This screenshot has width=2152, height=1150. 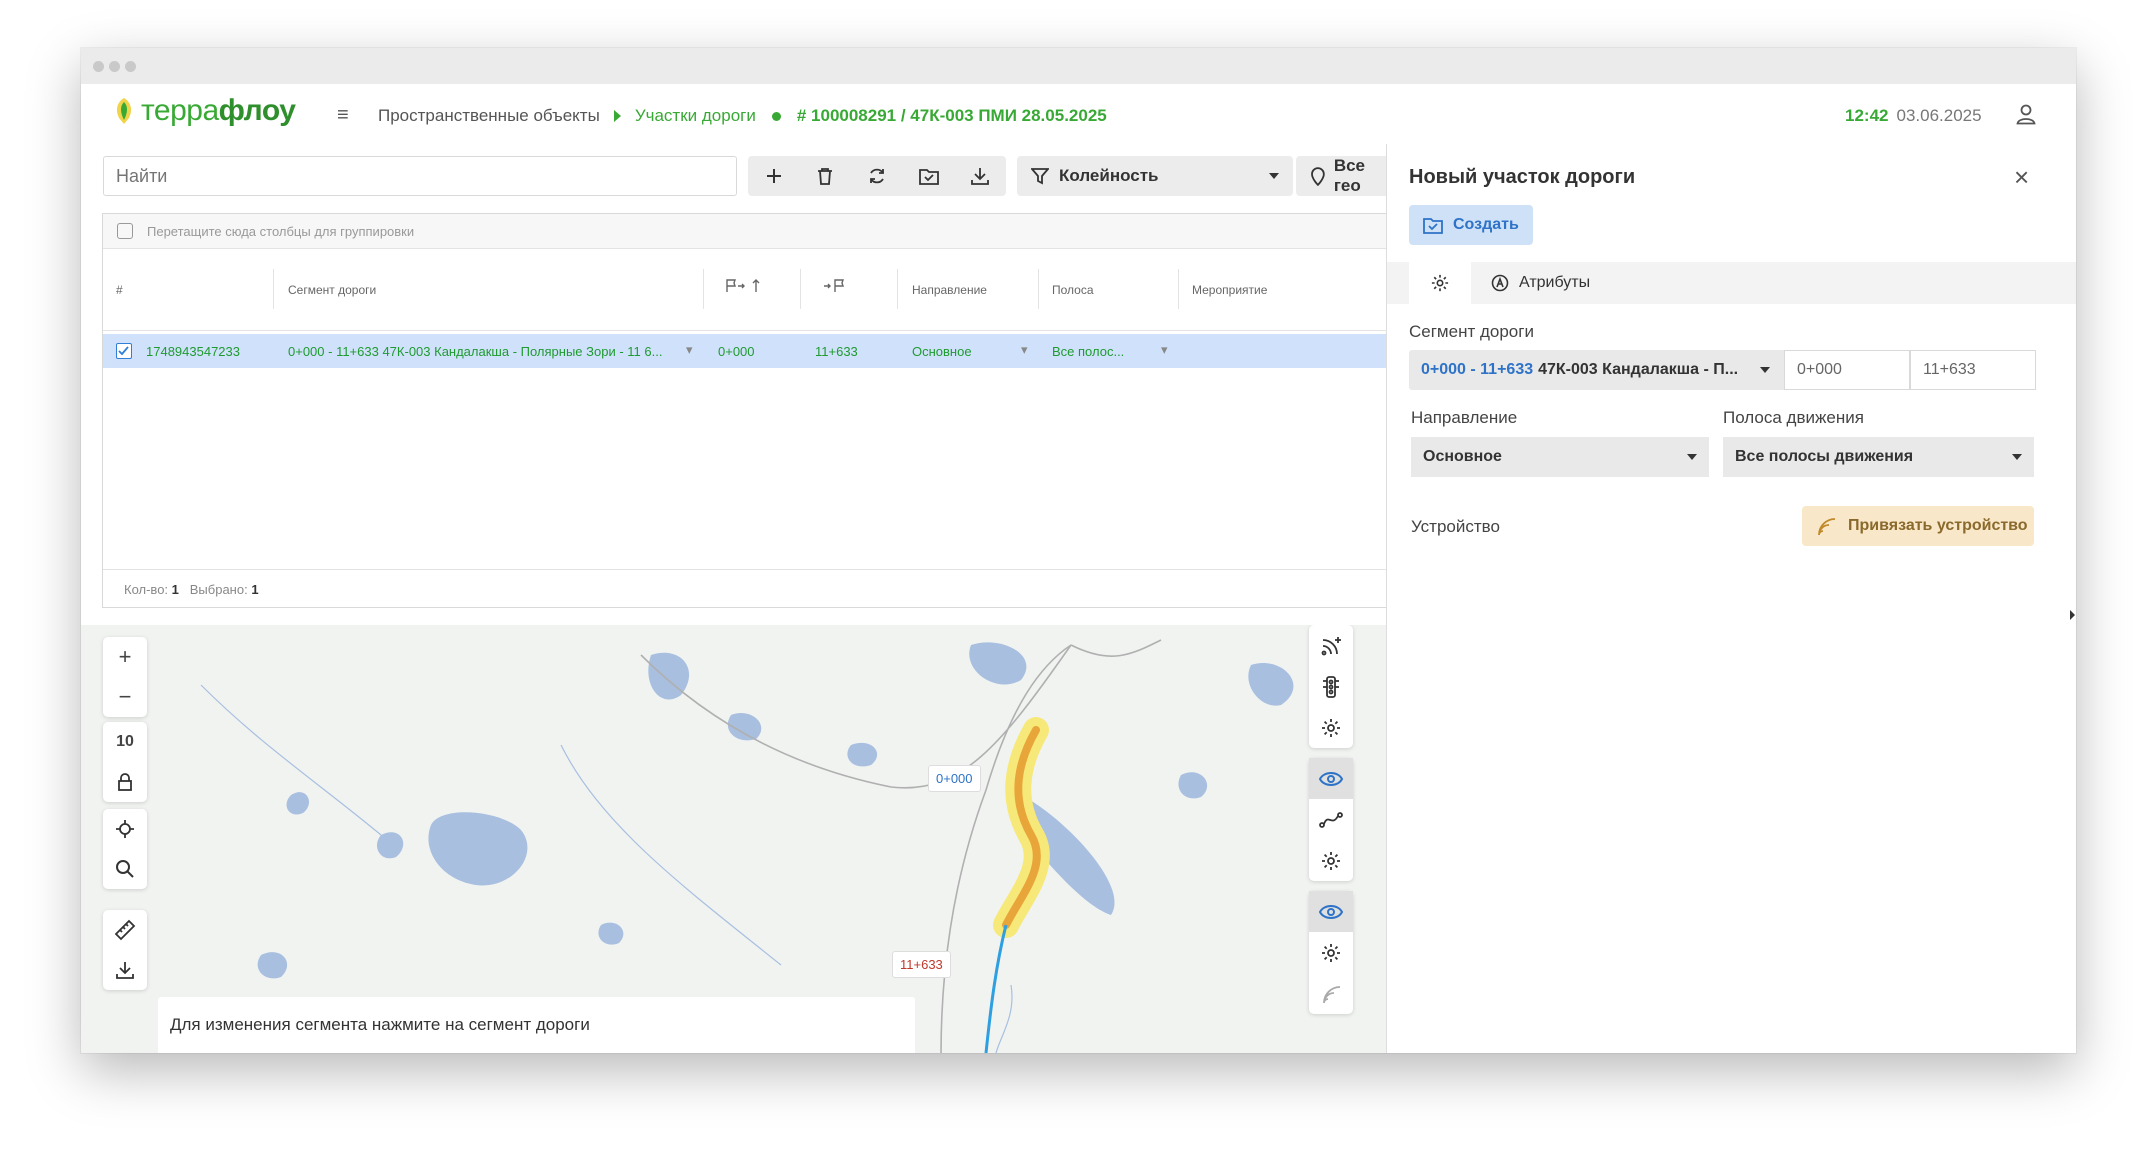 What do you see at coordinates (1331, 993) in the screenshot?
I see `signal-button` at bounding box center [1331, 993].